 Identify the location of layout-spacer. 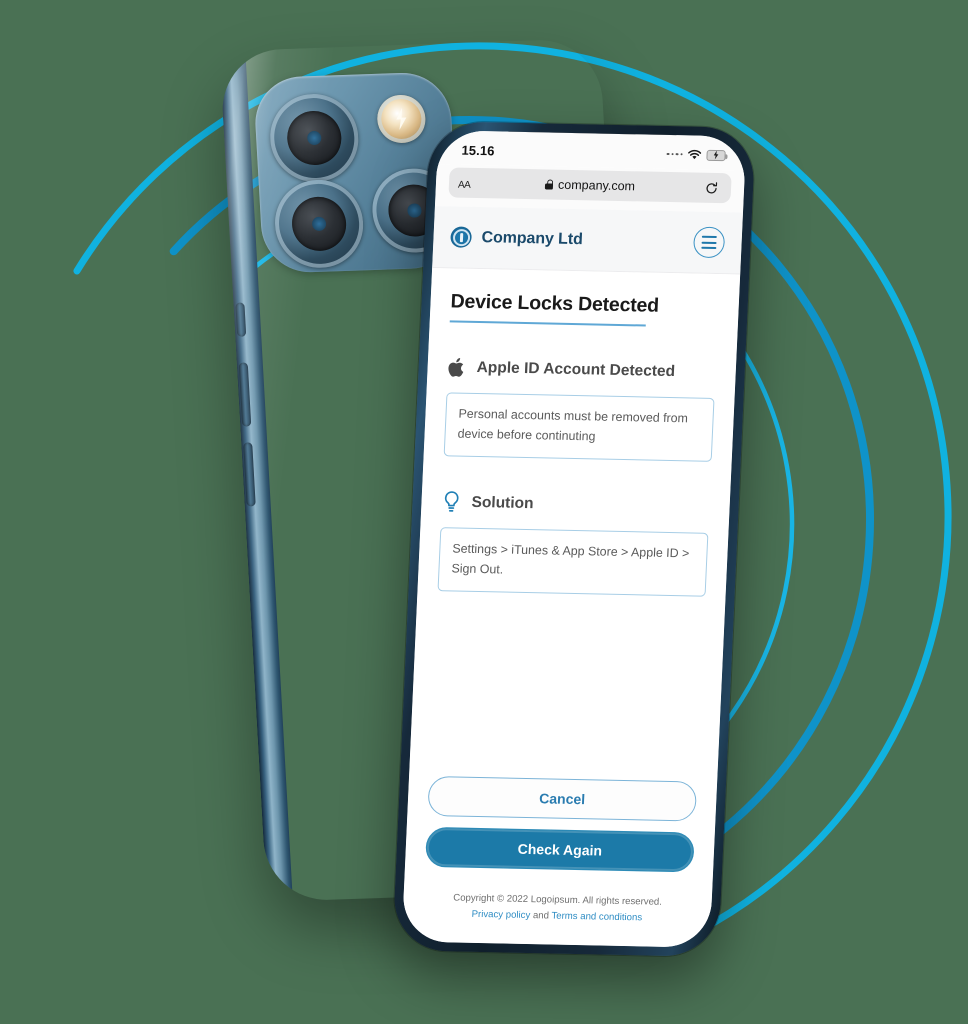
(567, 687).